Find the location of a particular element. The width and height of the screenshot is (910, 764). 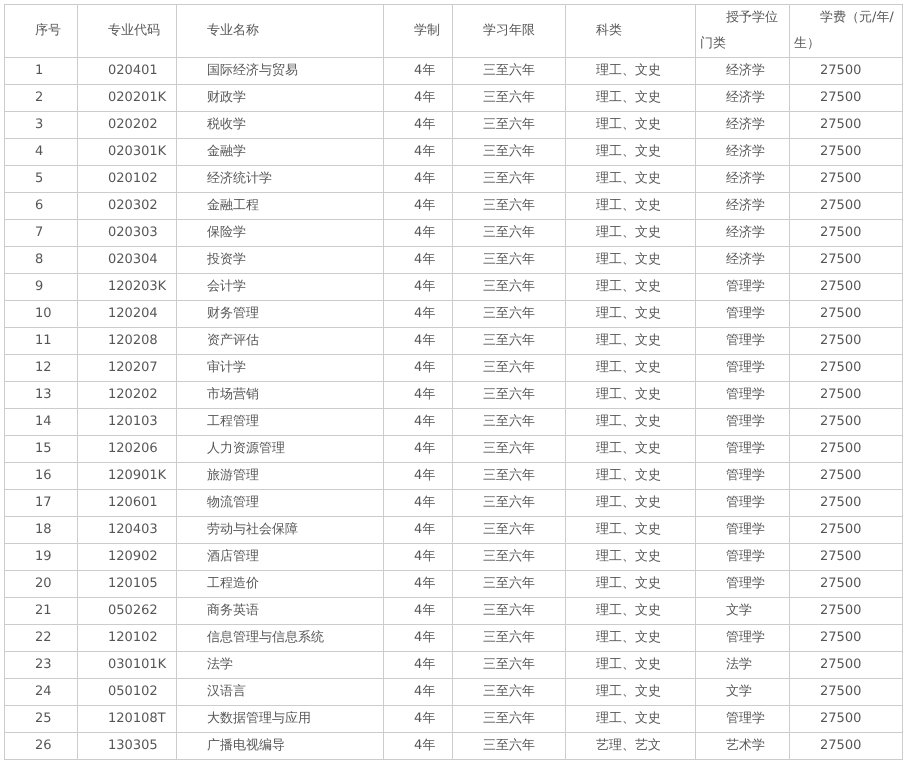

table-cell: 16 is located at coordinates (41, 476).